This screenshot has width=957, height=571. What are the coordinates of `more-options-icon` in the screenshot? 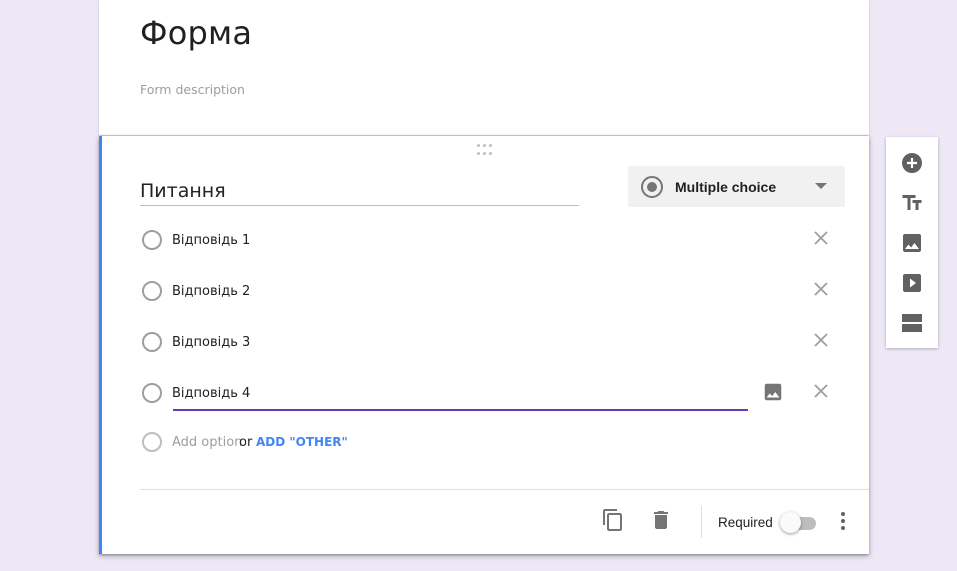 It's located at (843, 523).